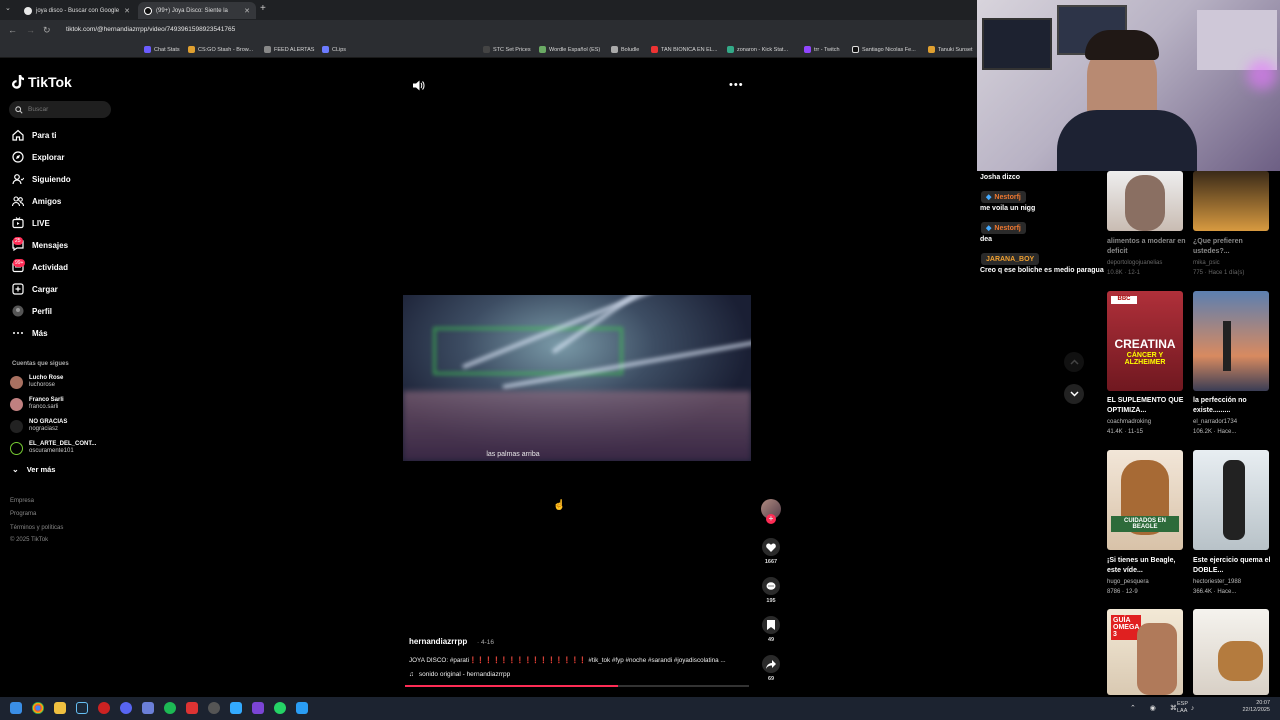 This screenshot has height=720, width=1280. I want to click on video-player, so click(577, 378).